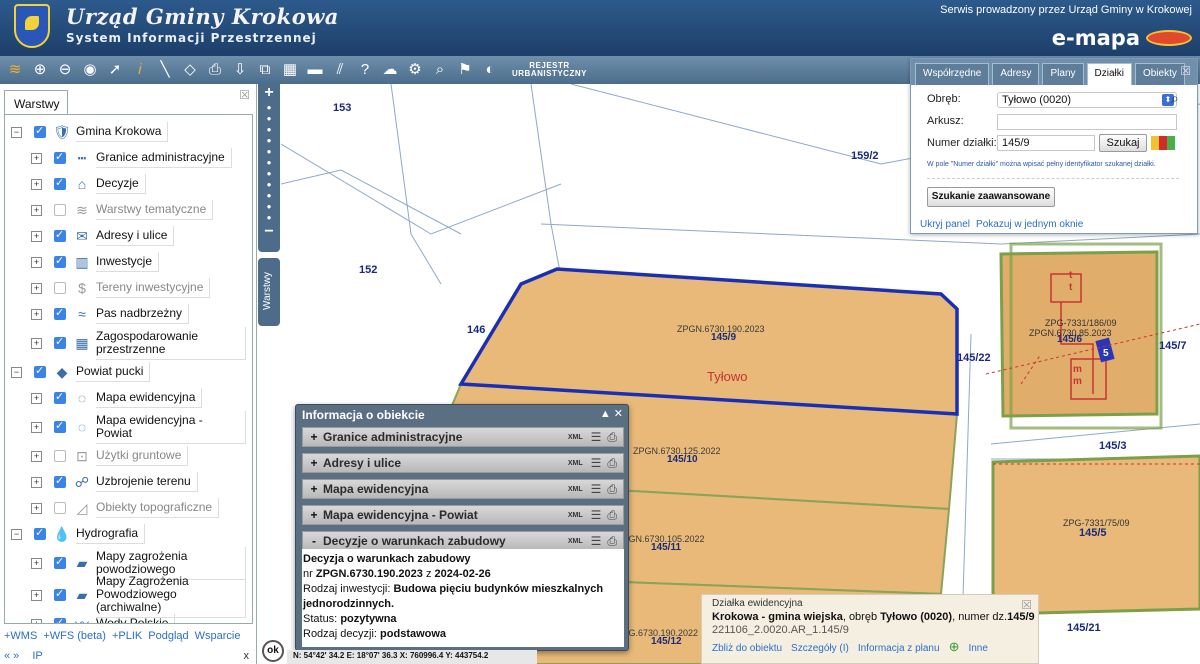  What do you see at coordinates (218, 636) in the screenshot?
I see `panel-link: Wsparcie` at bounding box center [218, 636].